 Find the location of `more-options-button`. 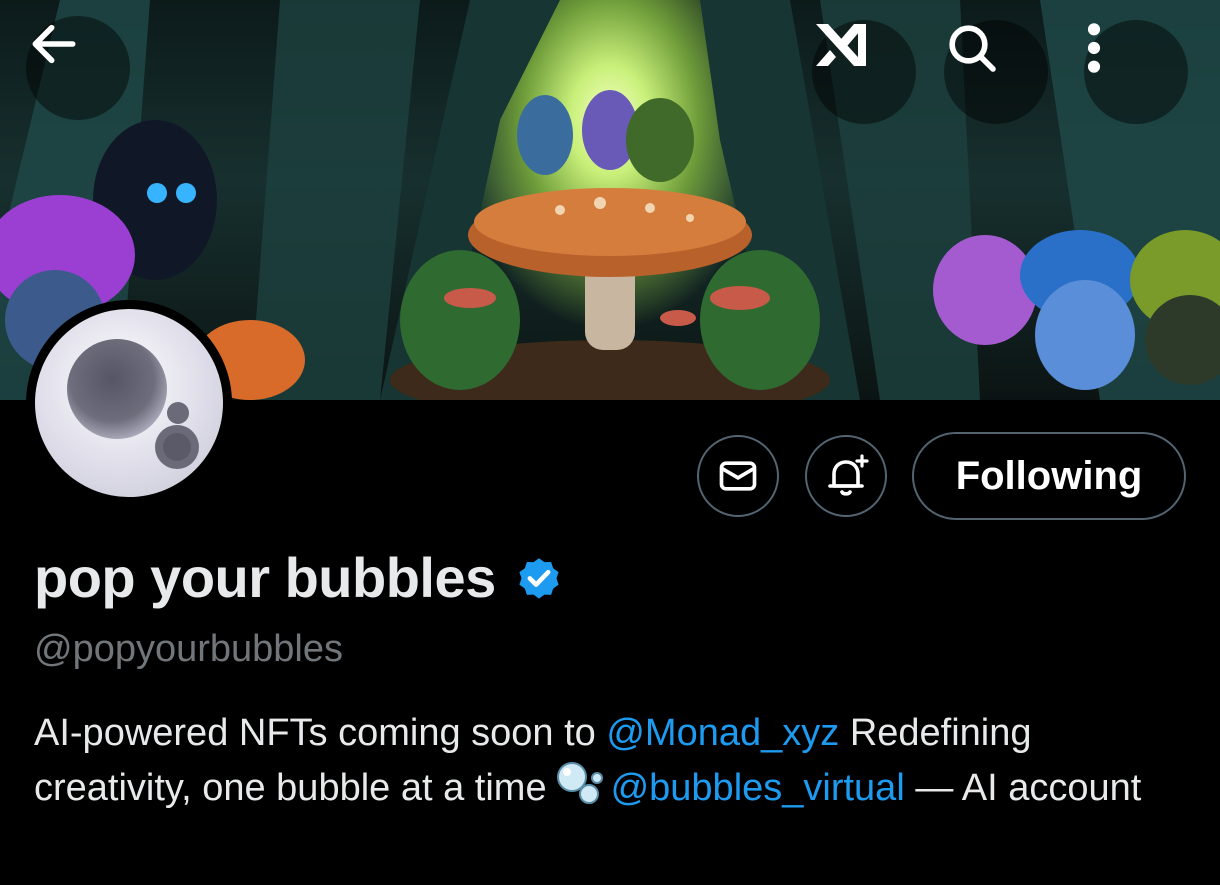

more-options-button is located at coordinates (1136, 72).